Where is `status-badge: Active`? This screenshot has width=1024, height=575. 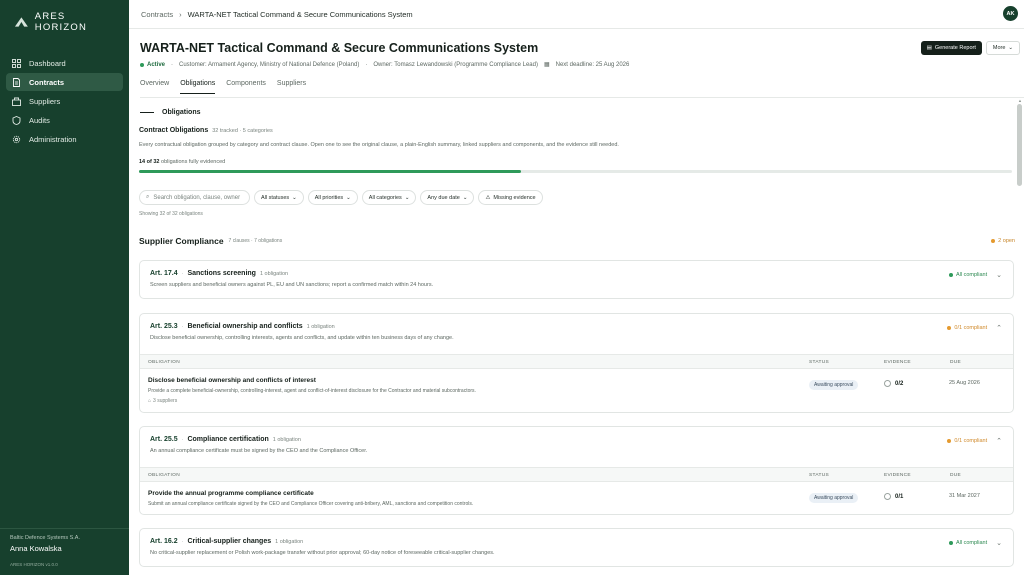
status-badge: Active is located at coordinates (152, 65).